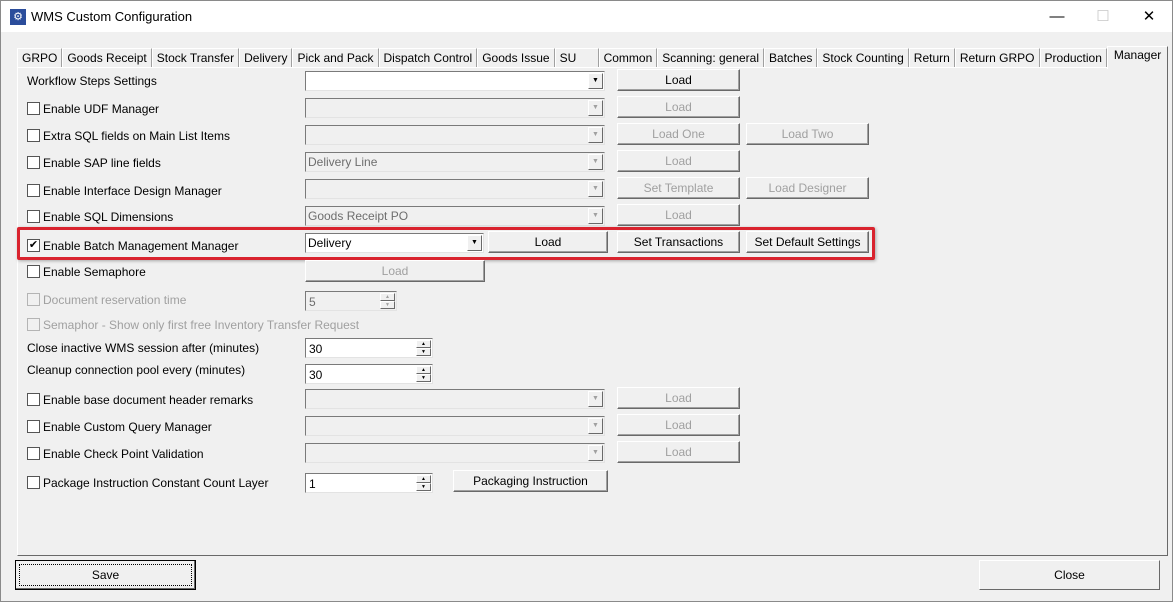 The width and height of the screenshot is (1173, 602). I want to click on cleanup-pool-spinner: 30 ▲ ▼, so click(369, 374).